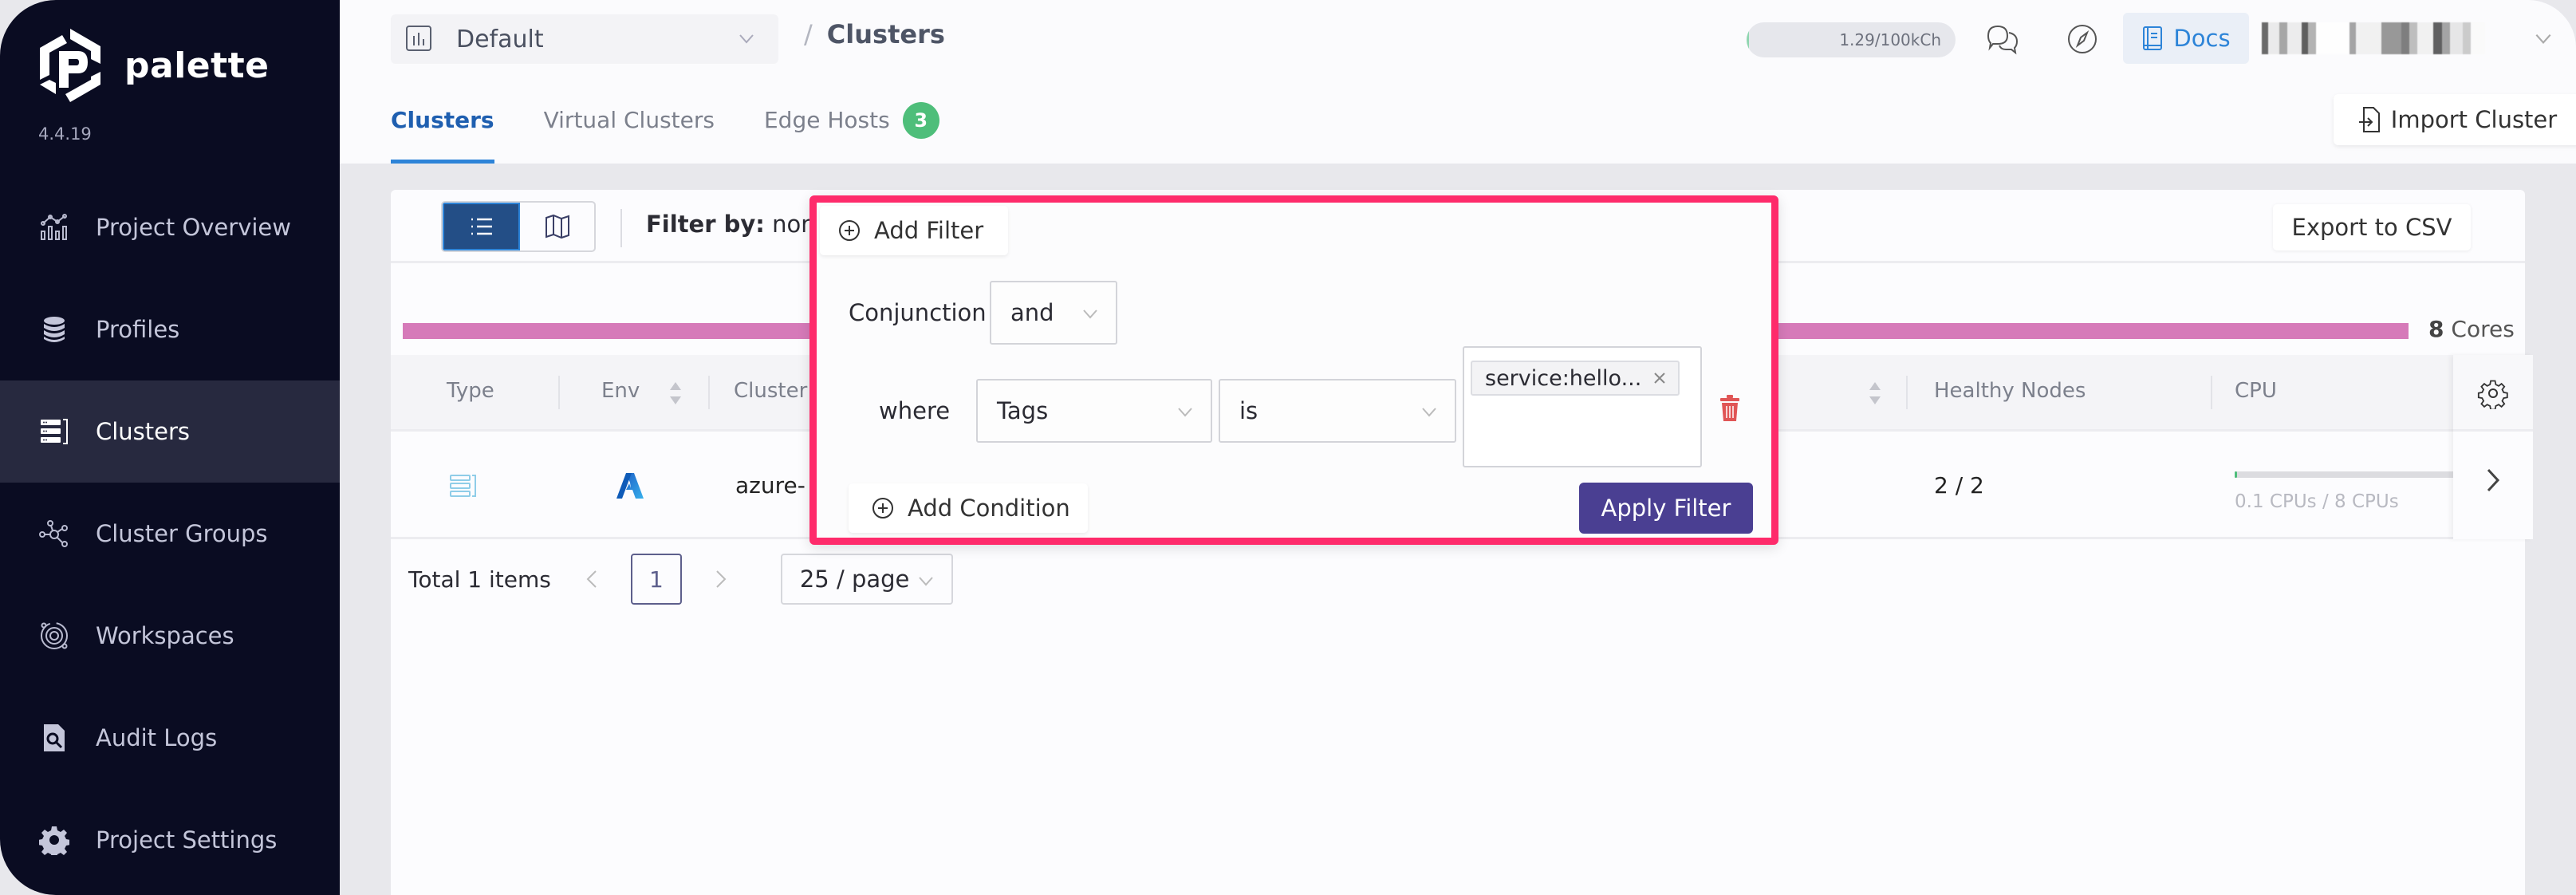 This screenshot has height=895, width=2576. I want to click on conjunction-value: and, so click(1032, 312).